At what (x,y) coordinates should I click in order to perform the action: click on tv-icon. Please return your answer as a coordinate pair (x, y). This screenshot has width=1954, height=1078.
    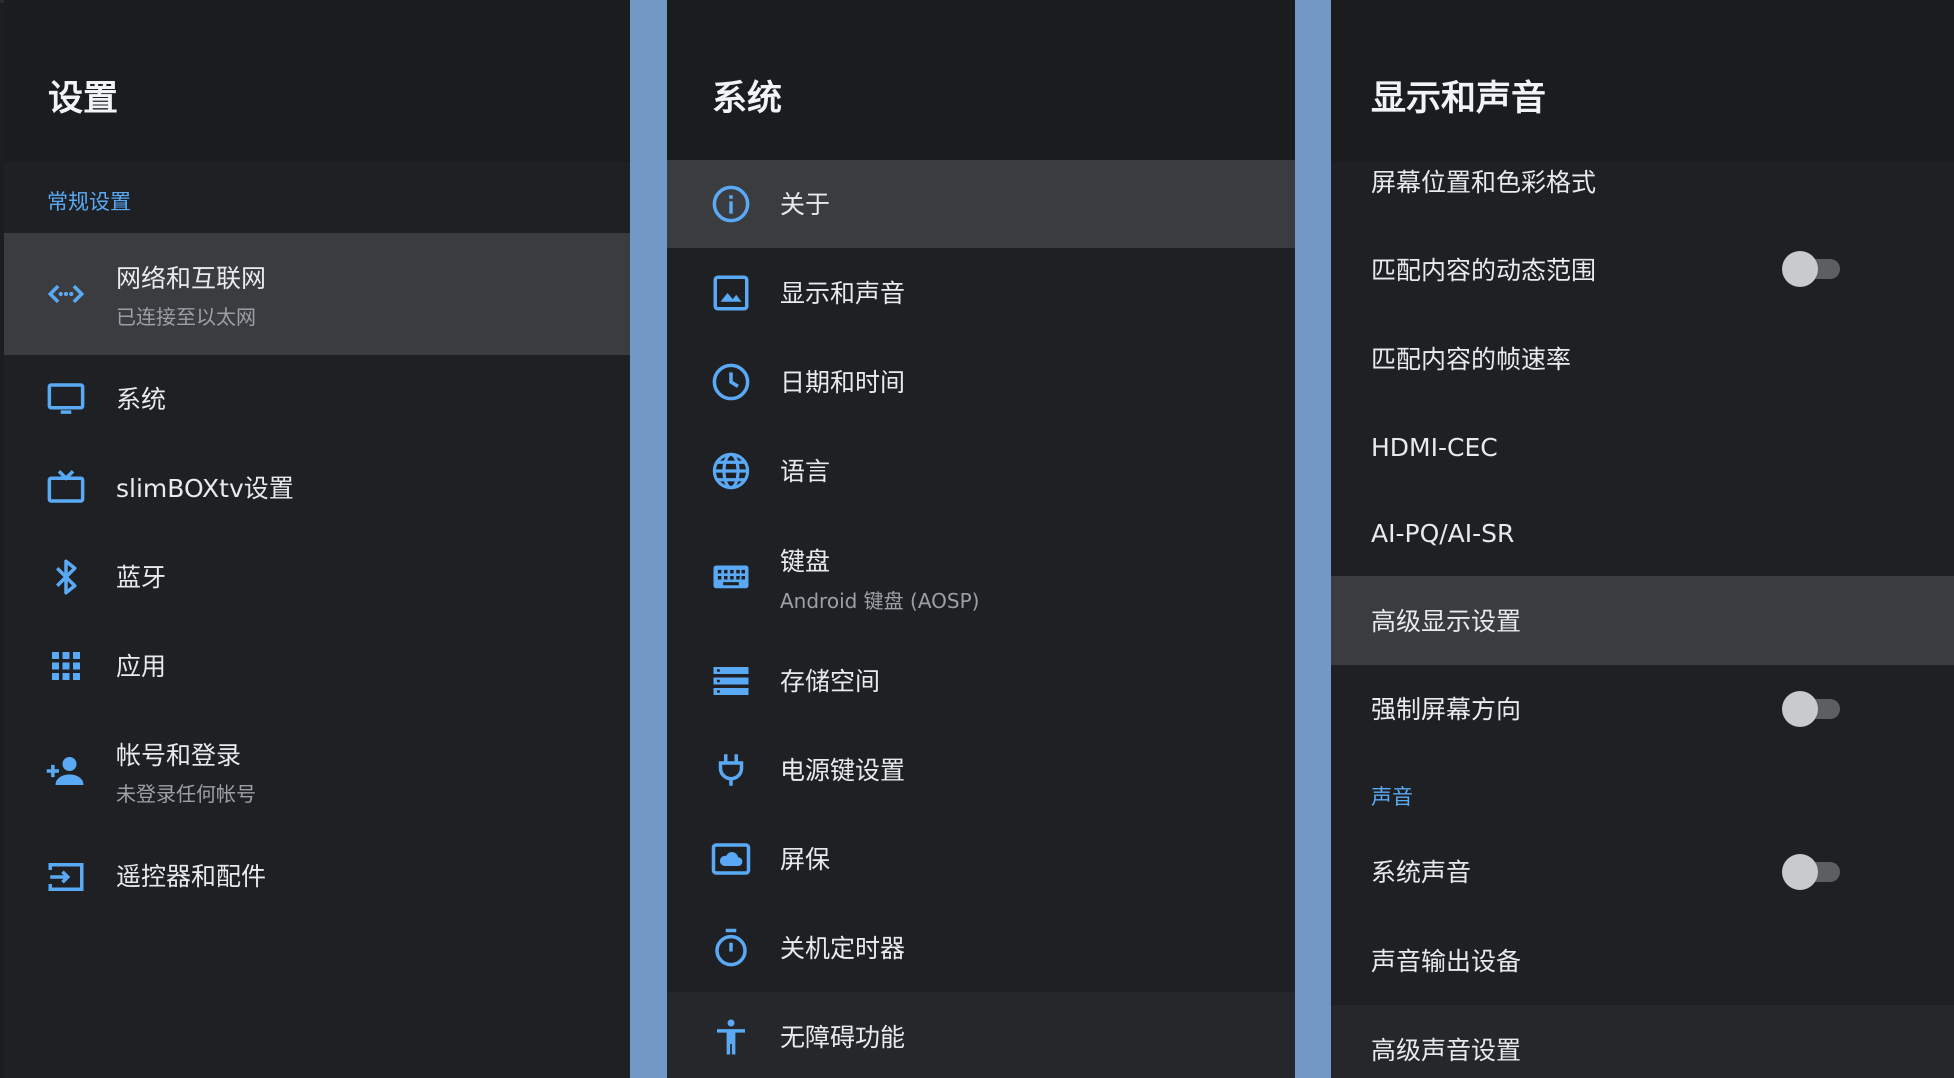
    Looking at the image, I should click on (66, 487).